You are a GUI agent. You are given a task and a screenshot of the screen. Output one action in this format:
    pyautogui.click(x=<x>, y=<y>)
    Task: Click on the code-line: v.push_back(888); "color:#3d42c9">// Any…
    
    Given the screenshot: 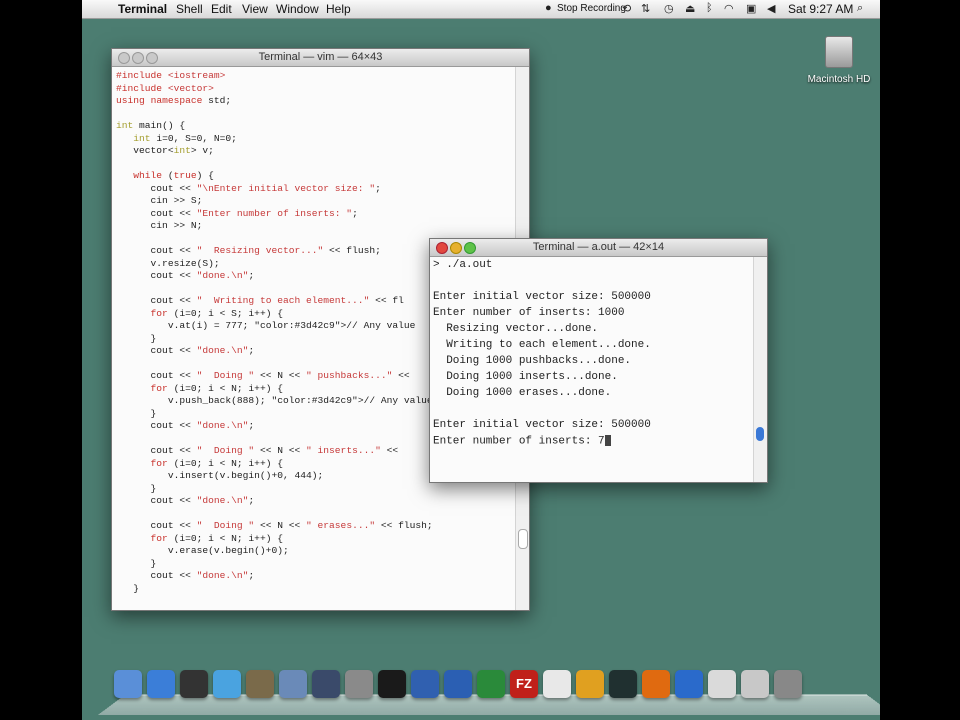 What is the action you would take?
    pyautogui.click(x=274, y=400)
    